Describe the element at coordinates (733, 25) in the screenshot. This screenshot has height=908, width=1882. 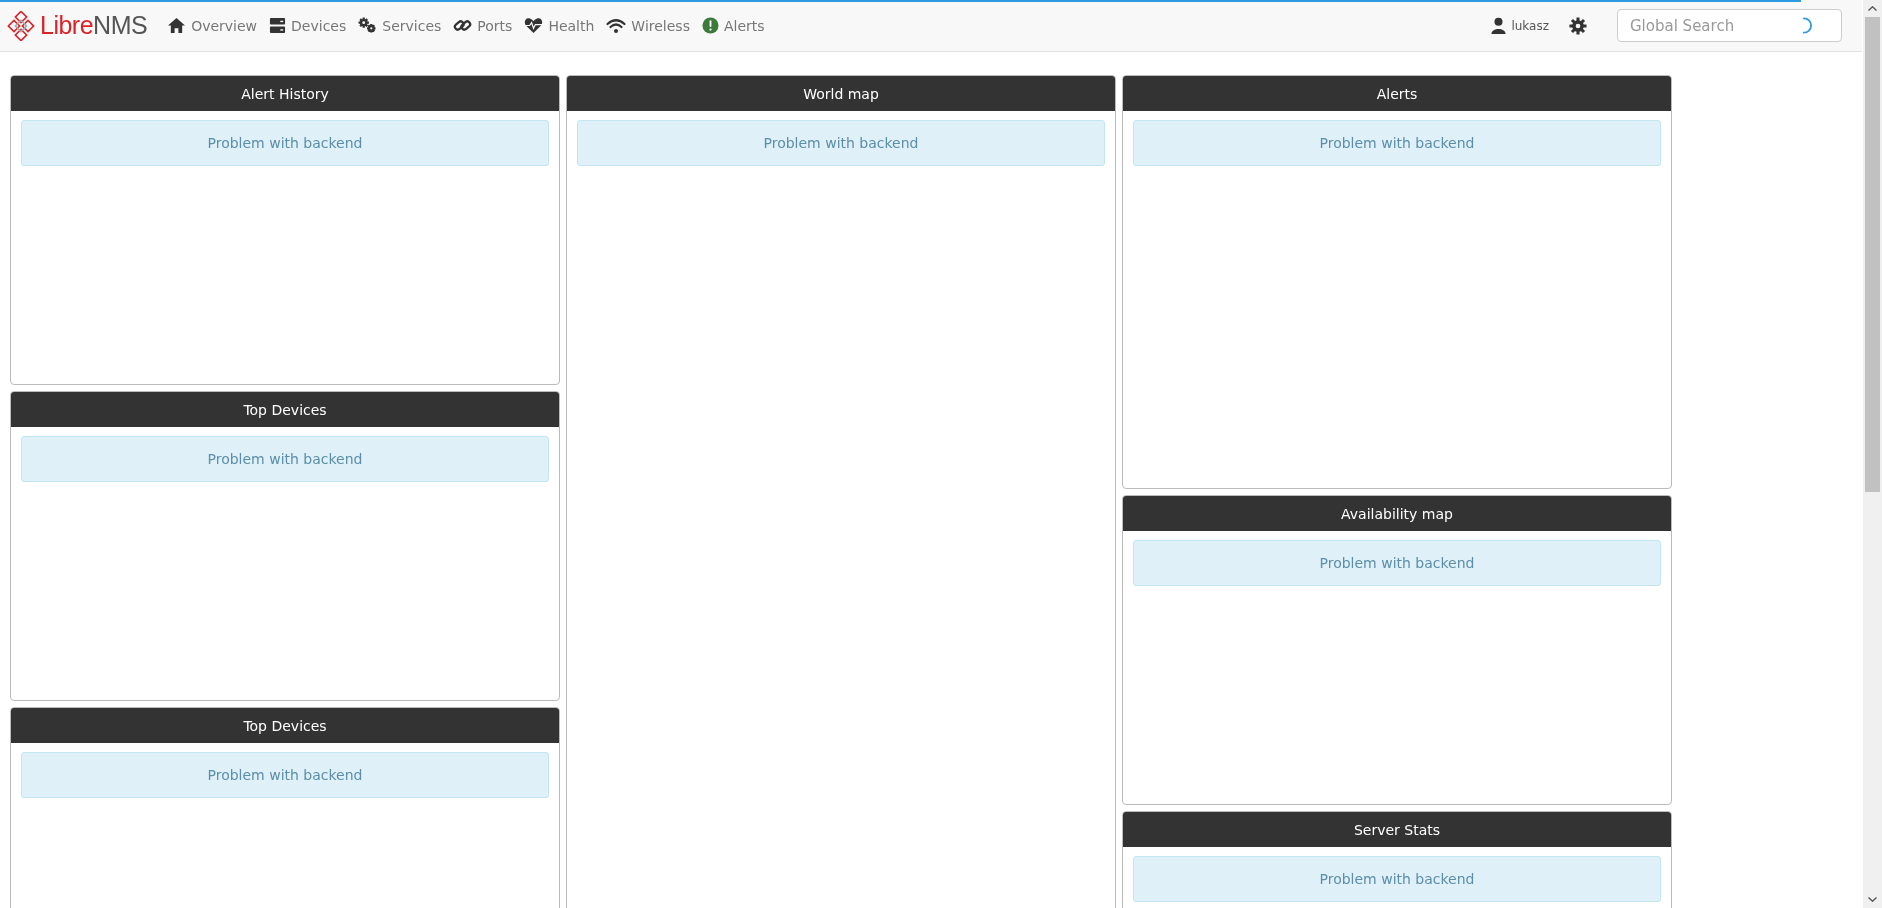
I see `nav-link: Alerts` at that location.